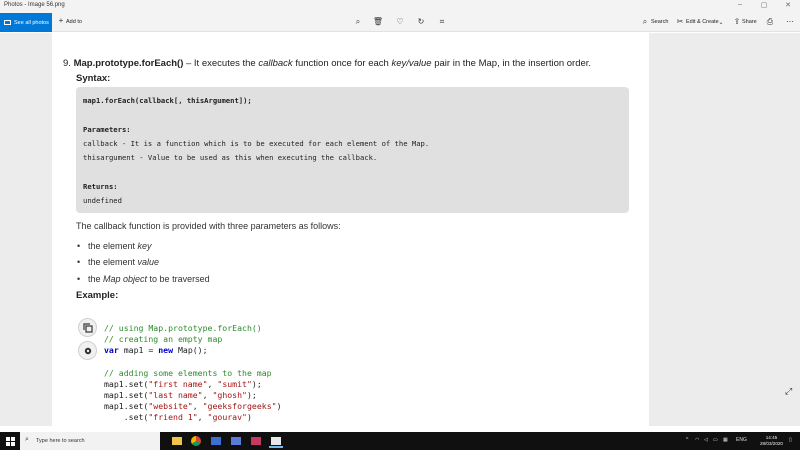  What do you see at coordinates (749, 22) in the screenshot?
I see `share-button: Share` at bounding box center [749, 22].